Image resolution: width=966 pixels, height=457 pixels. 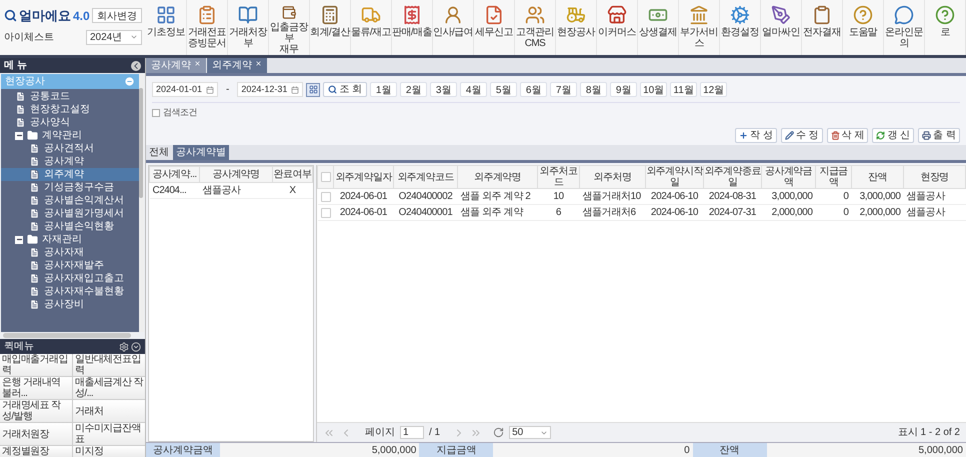 What do you see at coordinates (733, 177) in the screenshot?
I see `column-header: 외주계약종료일` at bounding box center [733, 177].